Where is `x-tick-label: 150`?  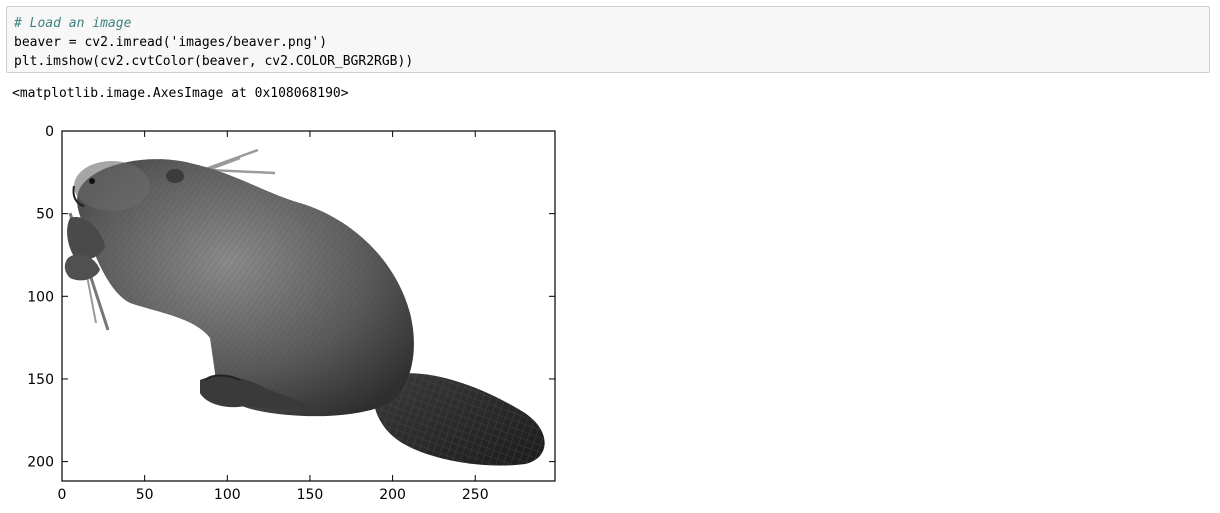 x-tick-label: 150 is located at coordinates (310, 495).